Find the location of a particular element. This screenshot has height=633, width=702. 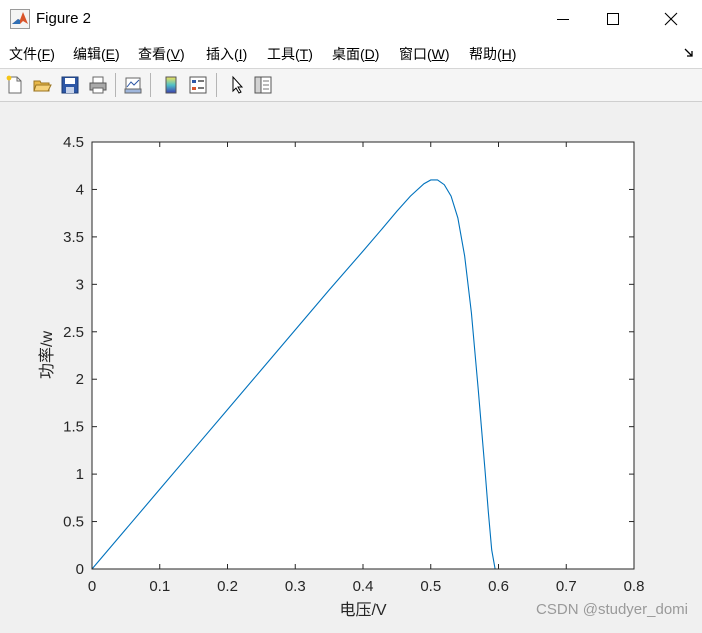

open-file-button is located at coordinates (42, 85).